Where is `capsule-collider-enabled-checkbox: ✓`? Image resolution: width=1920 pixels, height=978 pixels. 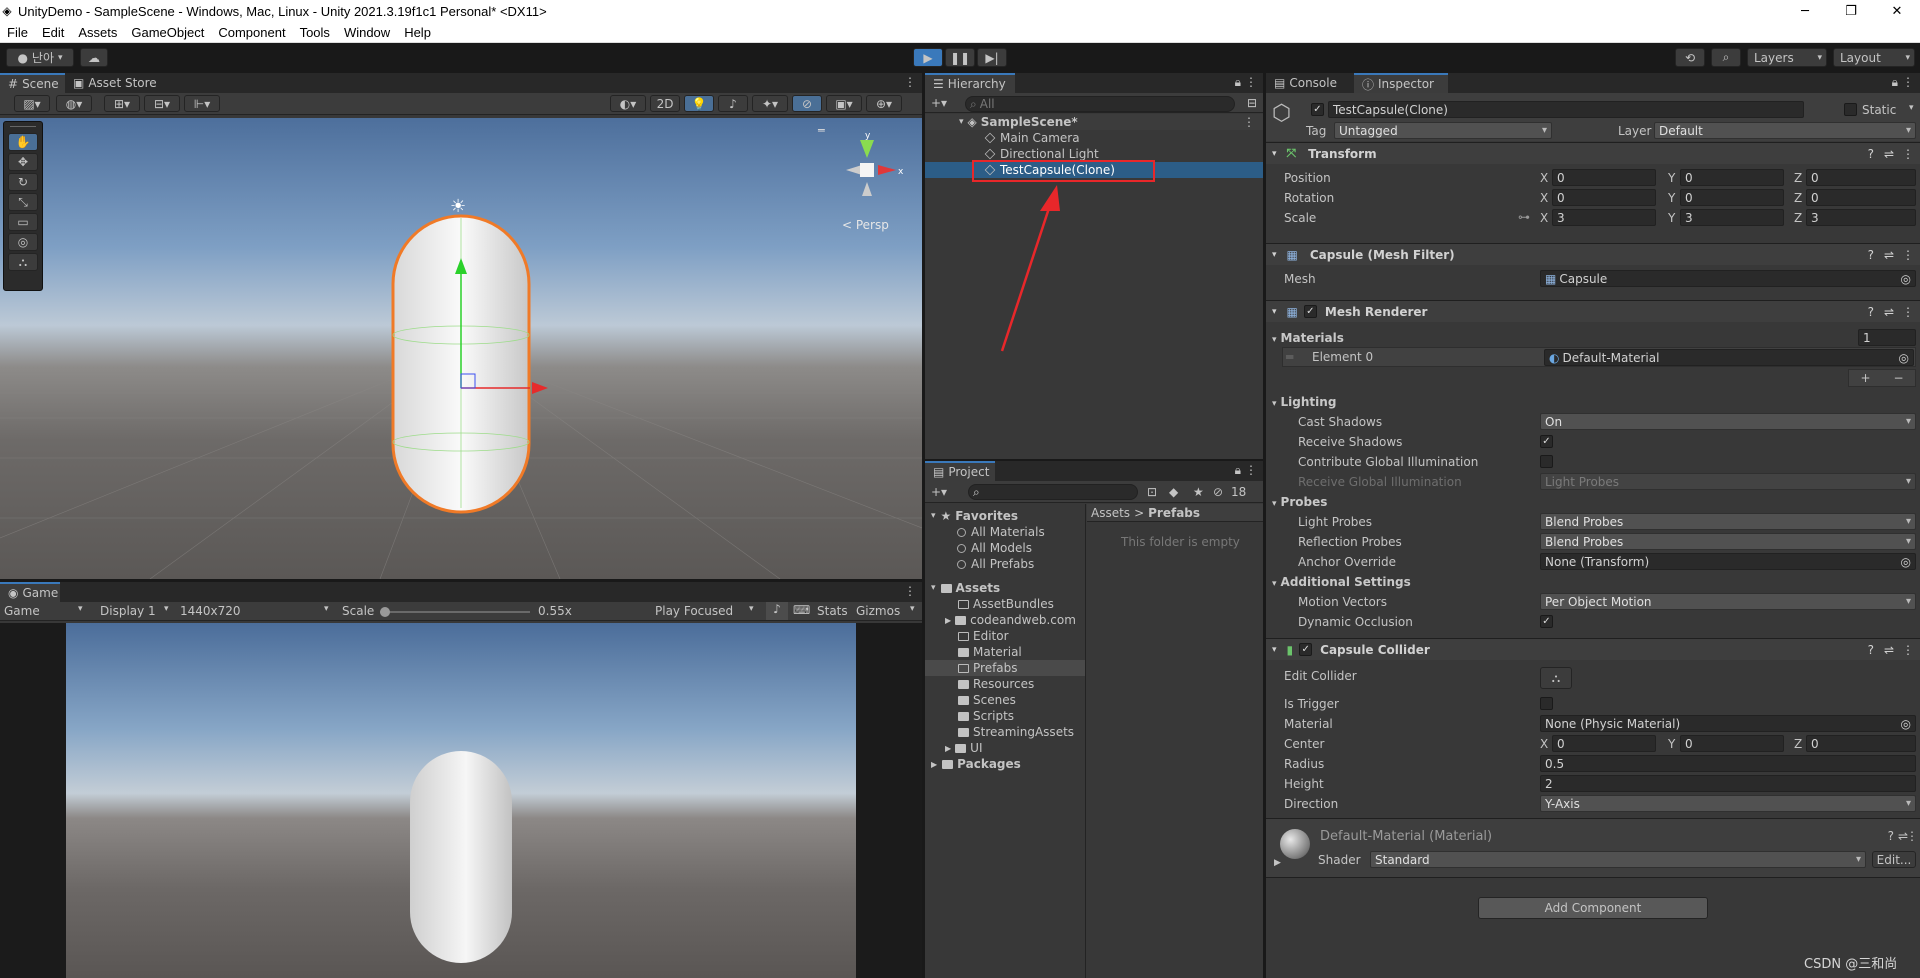
capsule-collider-enabled-checkbox: ✓ is located at coordinates (1306, 649).